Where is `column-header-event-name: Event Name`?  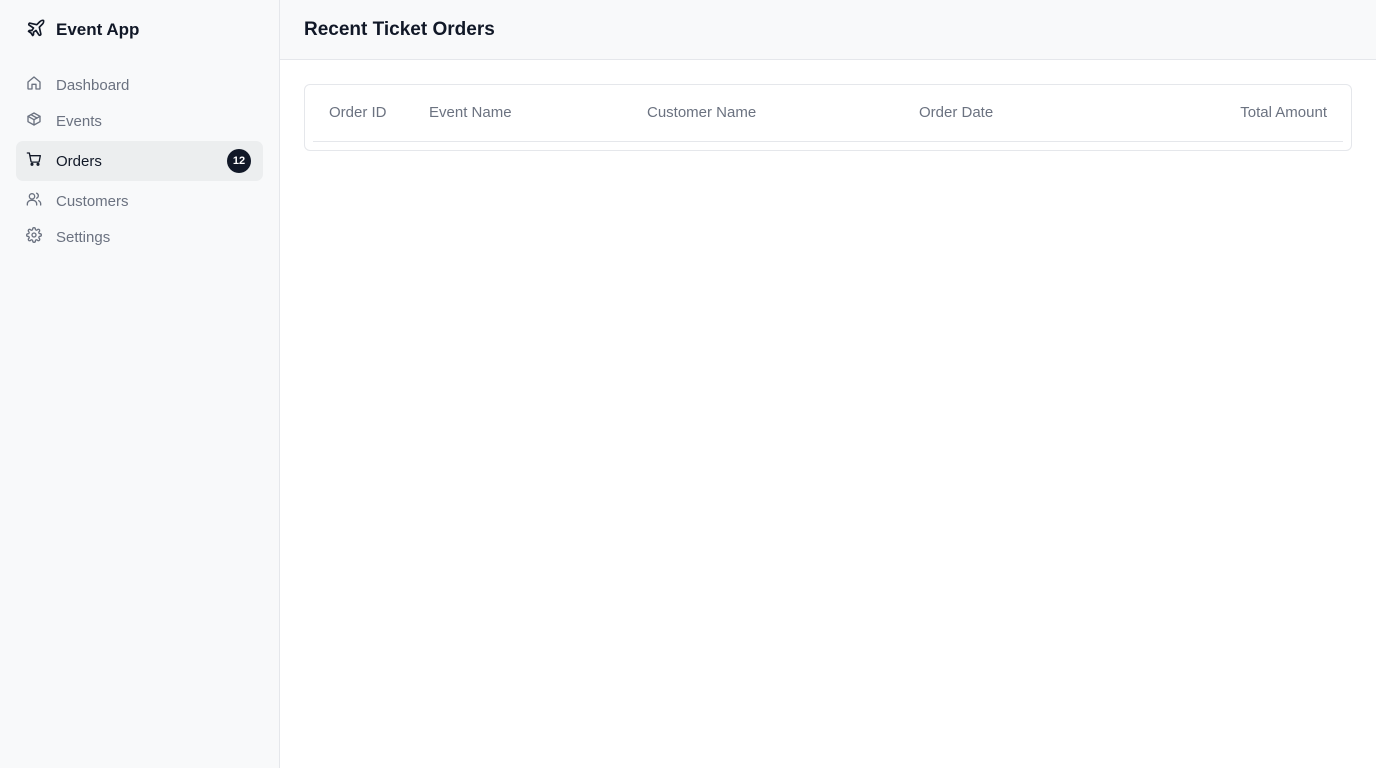
column-header-event-name: Event Name is located at coordinates (522, 113).